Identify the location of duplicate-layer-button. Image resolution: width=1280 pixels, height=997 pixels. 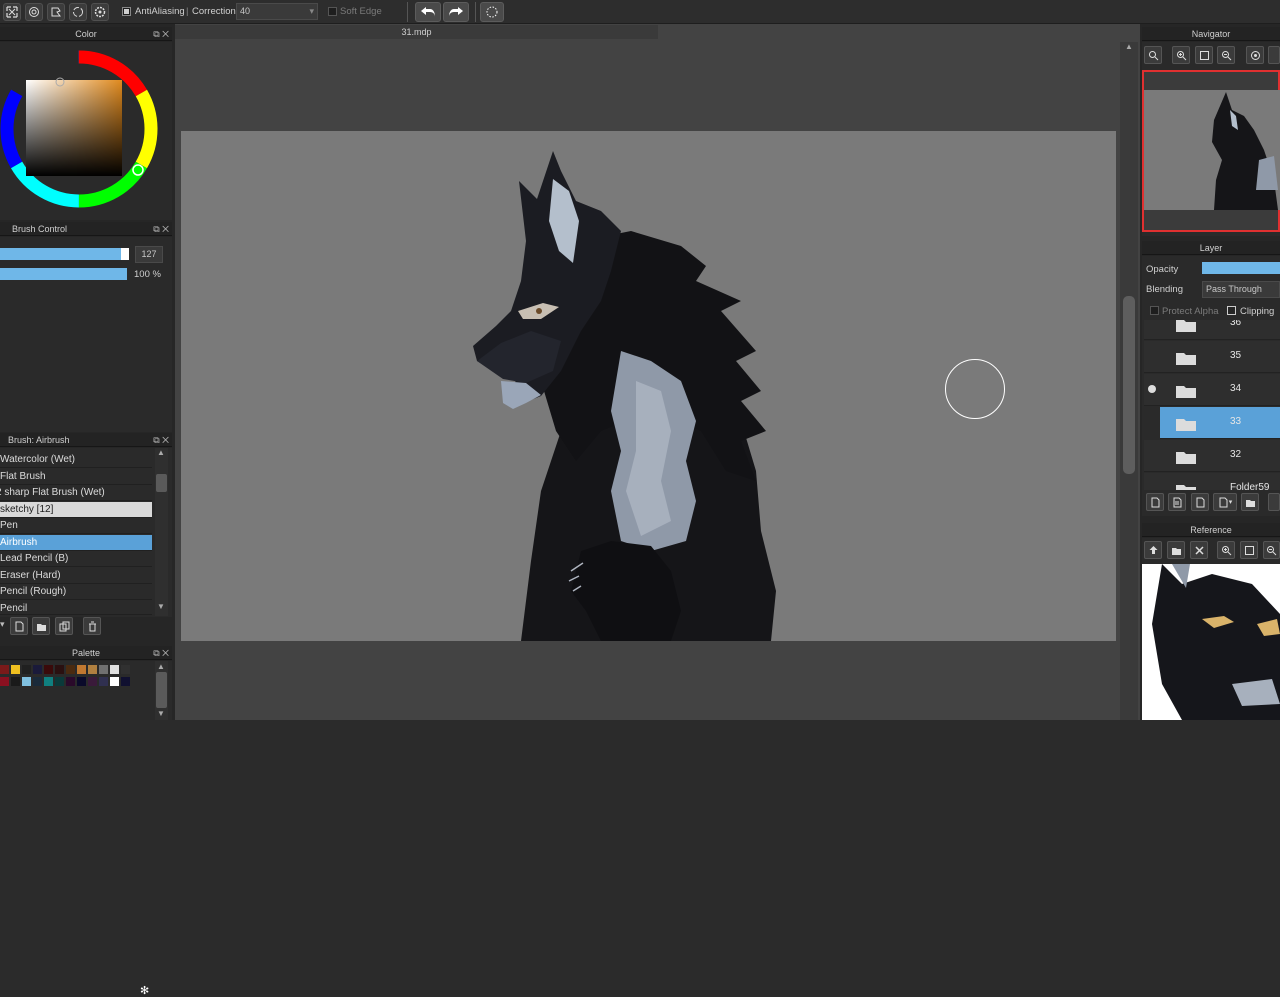
(1274, 502).